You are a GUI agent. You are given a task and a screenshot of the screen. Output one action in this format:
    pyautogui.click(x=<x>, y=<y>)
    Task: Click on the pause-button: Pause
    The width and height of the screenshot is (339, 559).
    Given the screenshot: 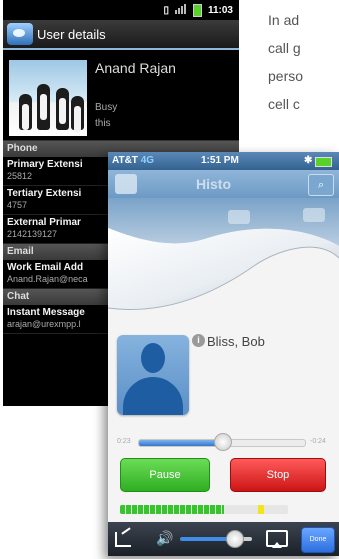 What is the action you would take?
    pyautogui.click(x=165, y=475)
    